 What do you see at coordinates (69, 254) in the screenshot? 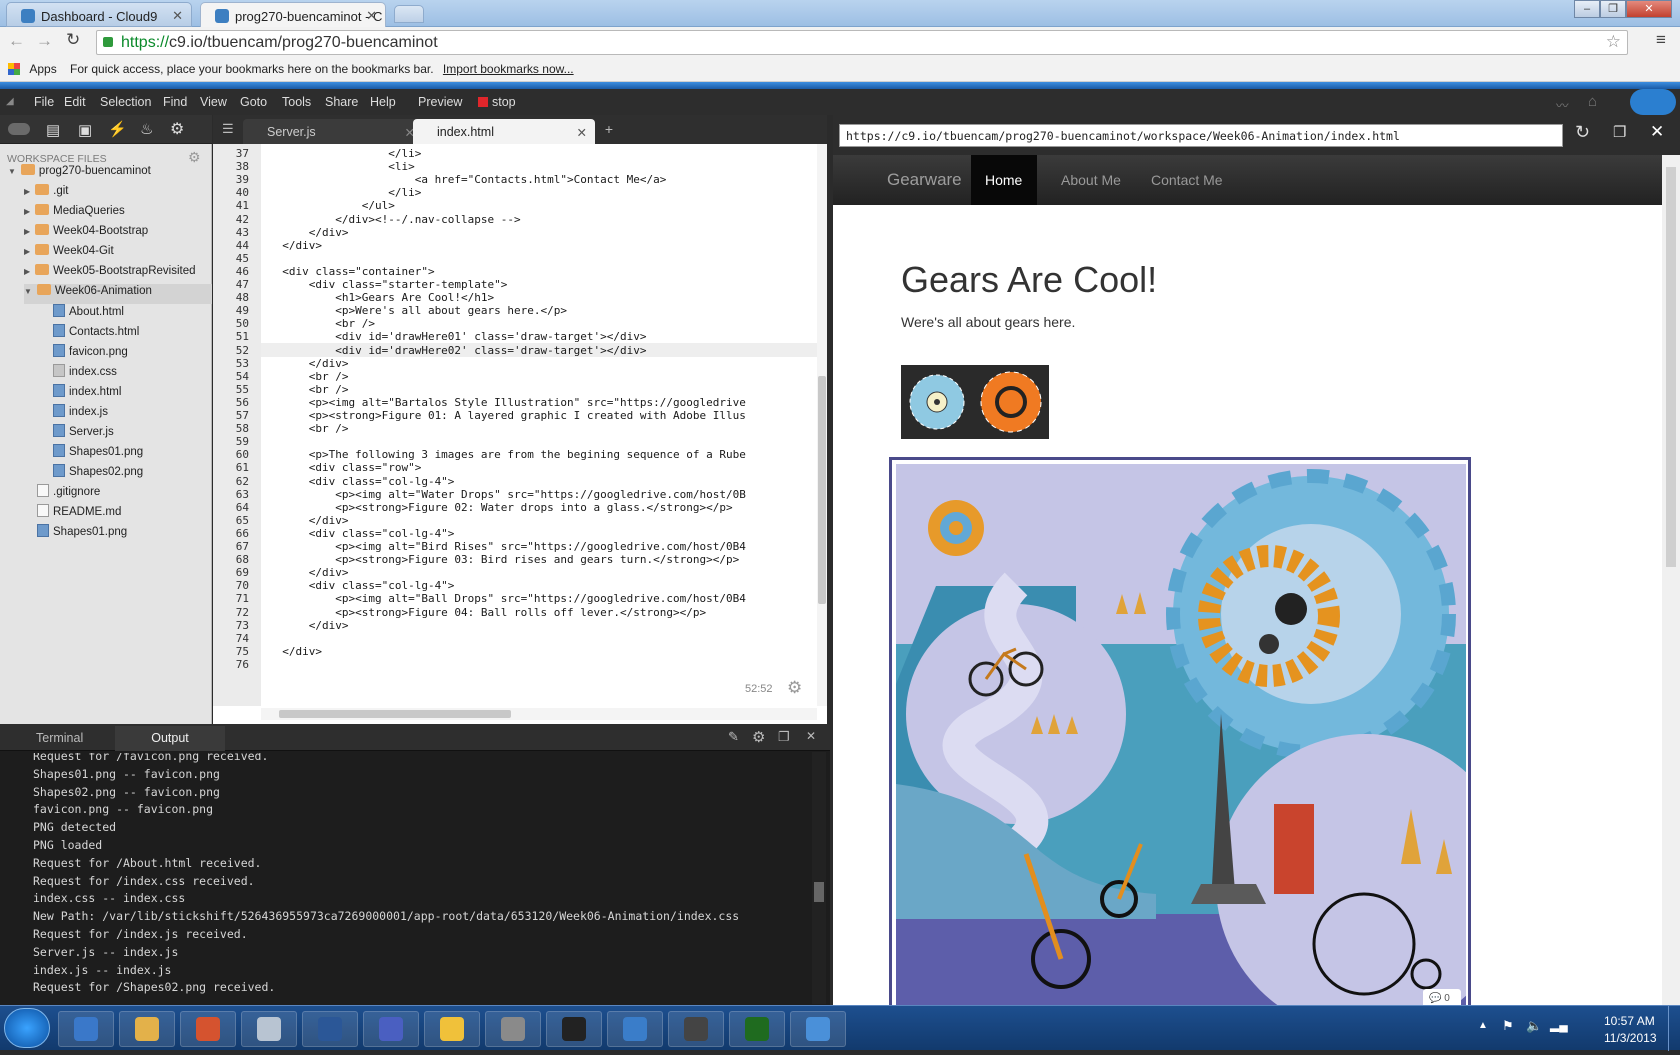
I see `tree-item: ▶ Week04-Git` at bounding box center [69, 254].